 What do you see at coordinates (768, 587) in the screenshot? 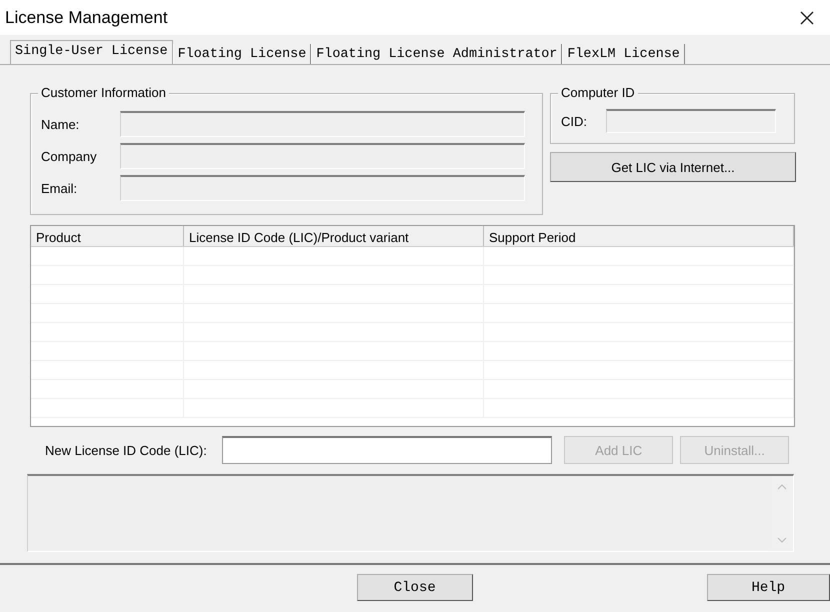
I see `dialog-button: Help` at bounding box center [768, 587].